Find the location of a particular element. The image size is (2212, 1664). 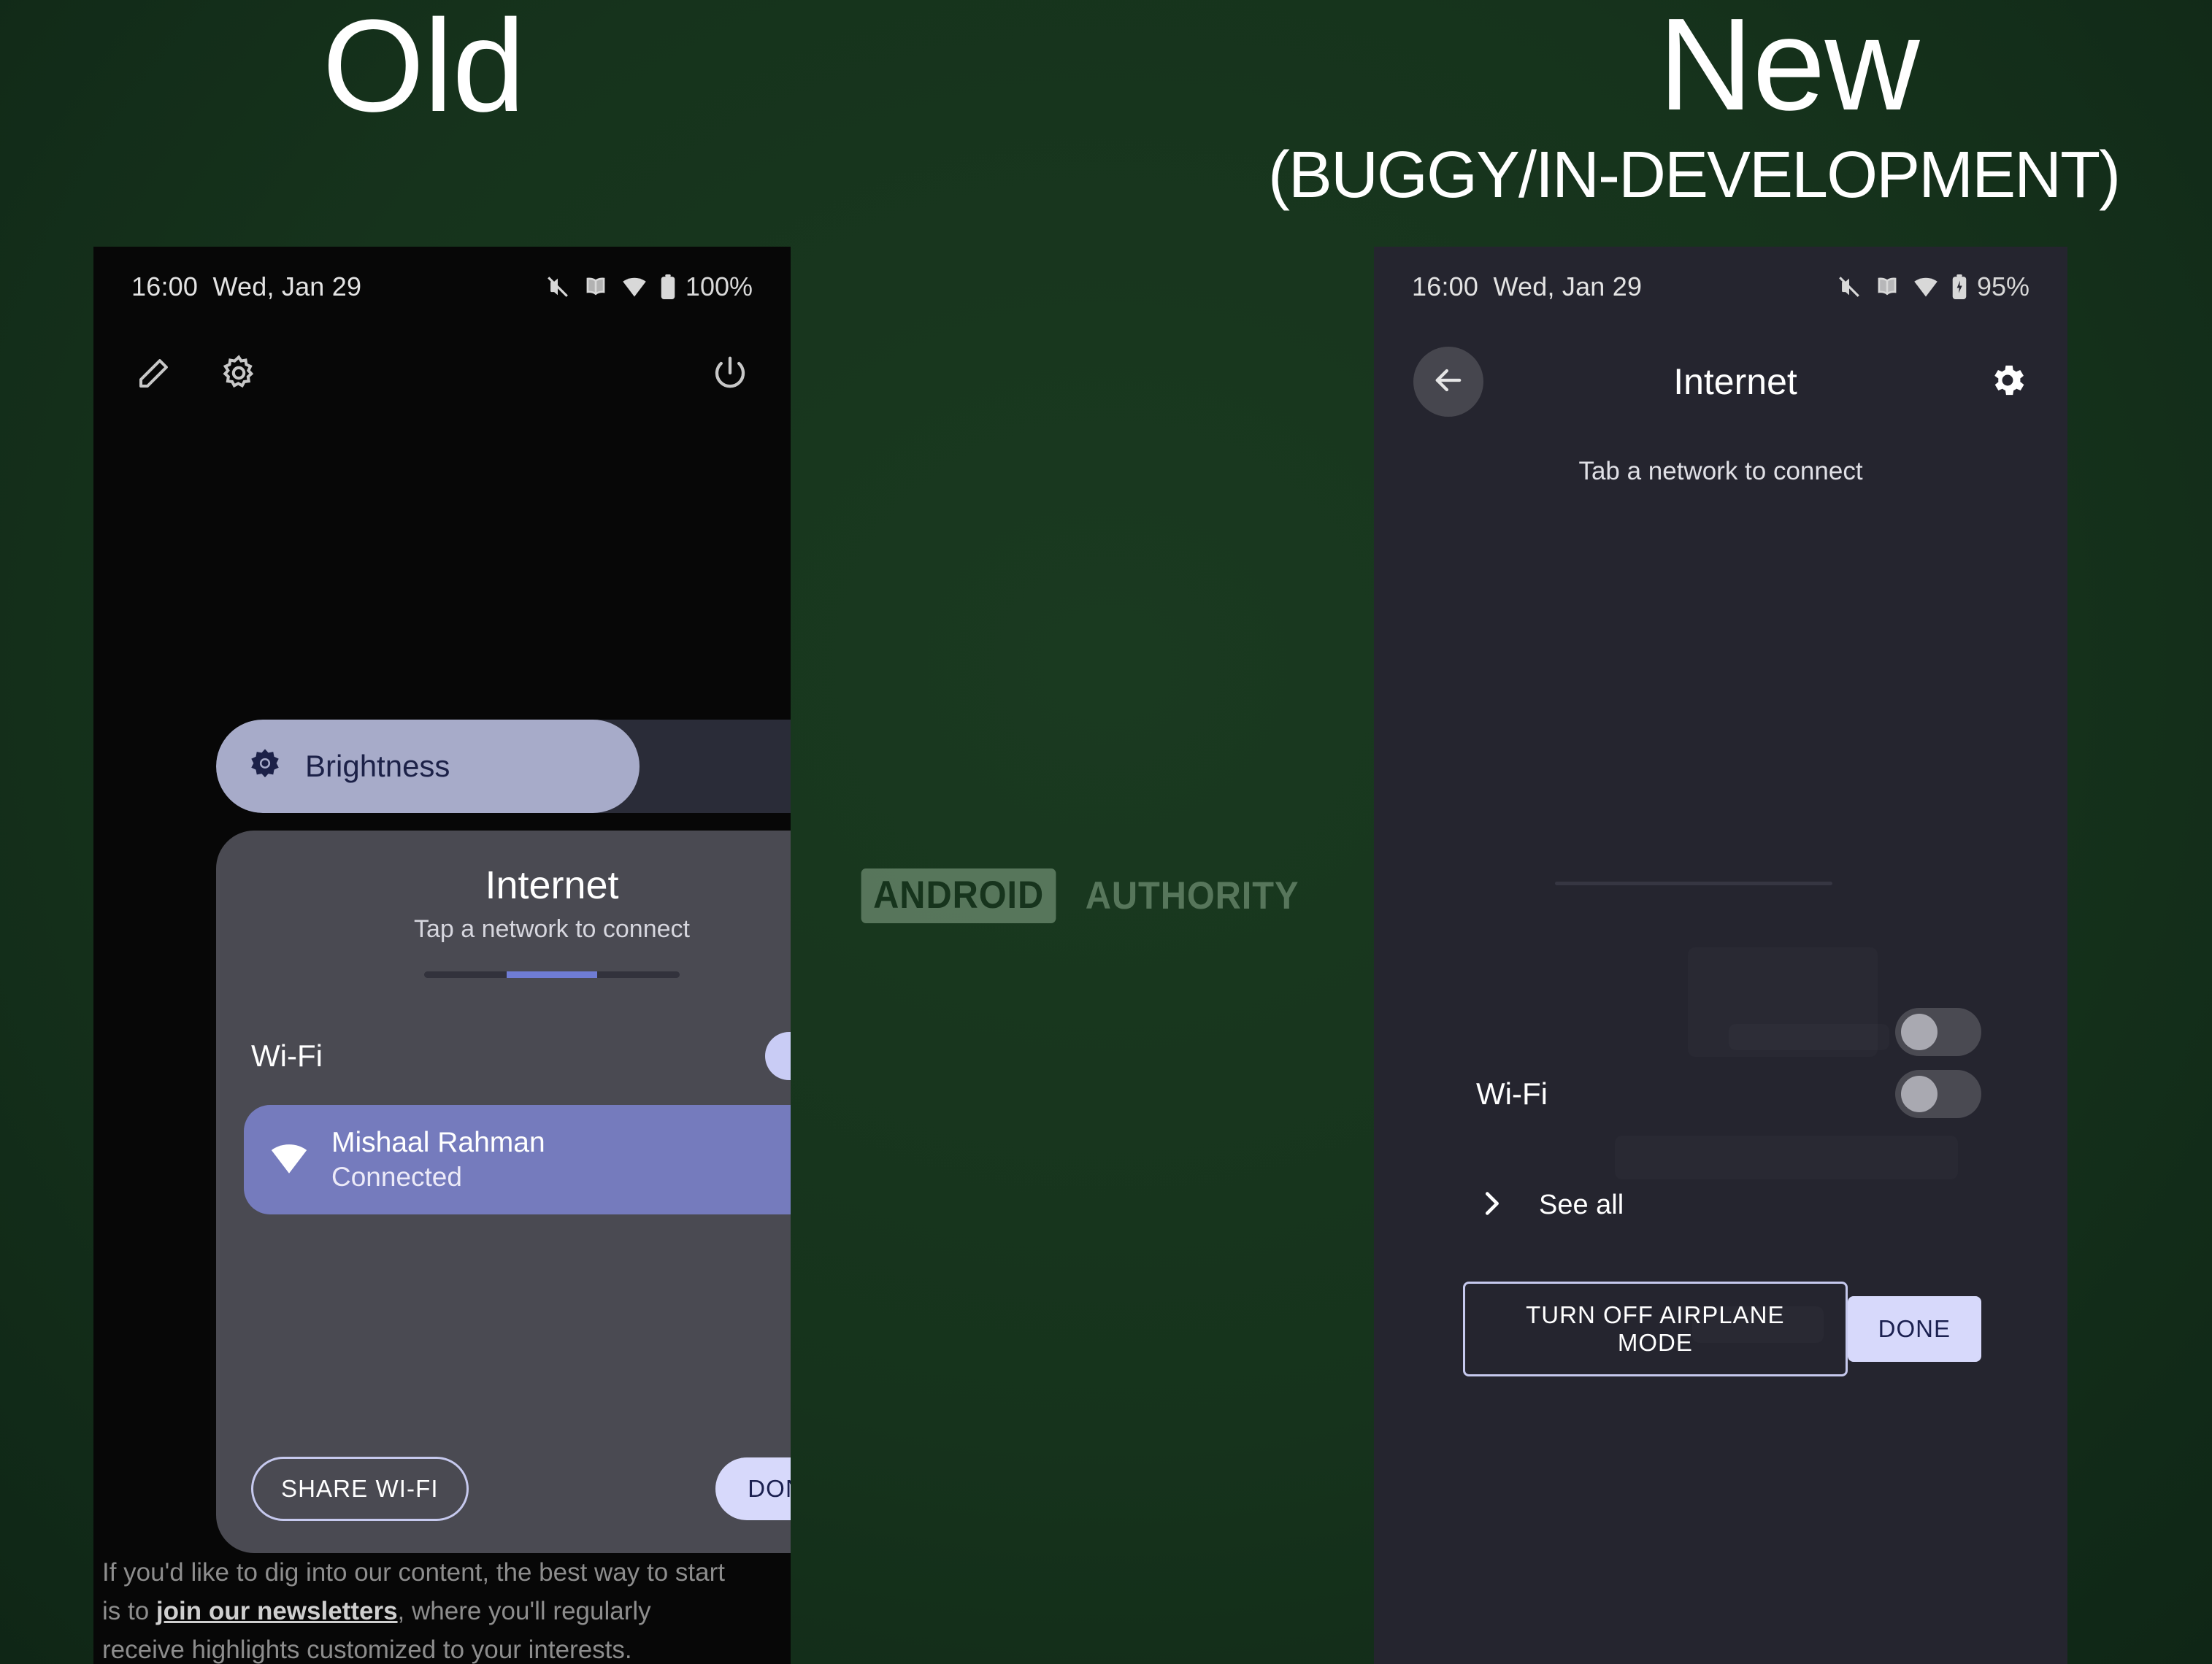

battery-charging-icon is located at coordinates (1959, 286).